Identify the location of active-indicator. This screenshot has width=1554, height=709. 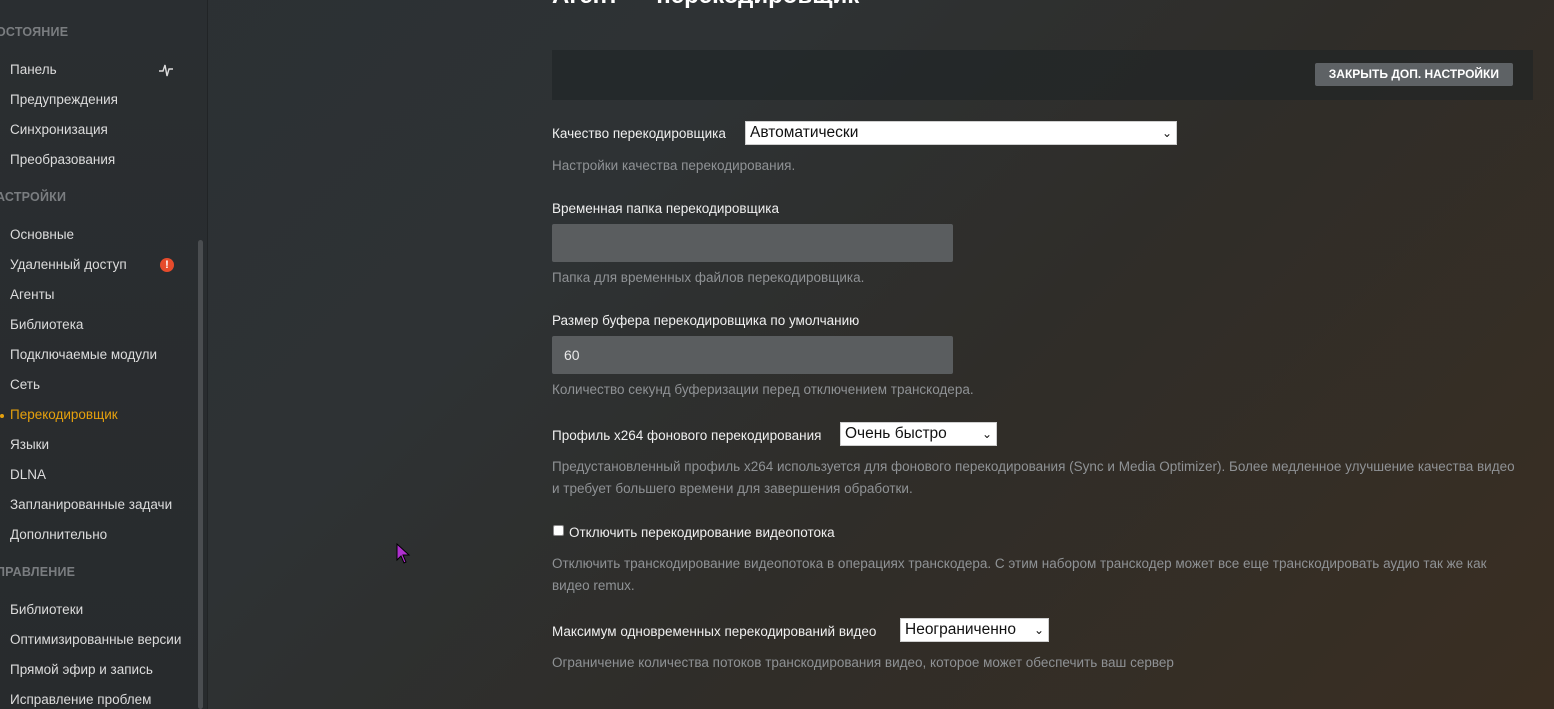
(2, 416).